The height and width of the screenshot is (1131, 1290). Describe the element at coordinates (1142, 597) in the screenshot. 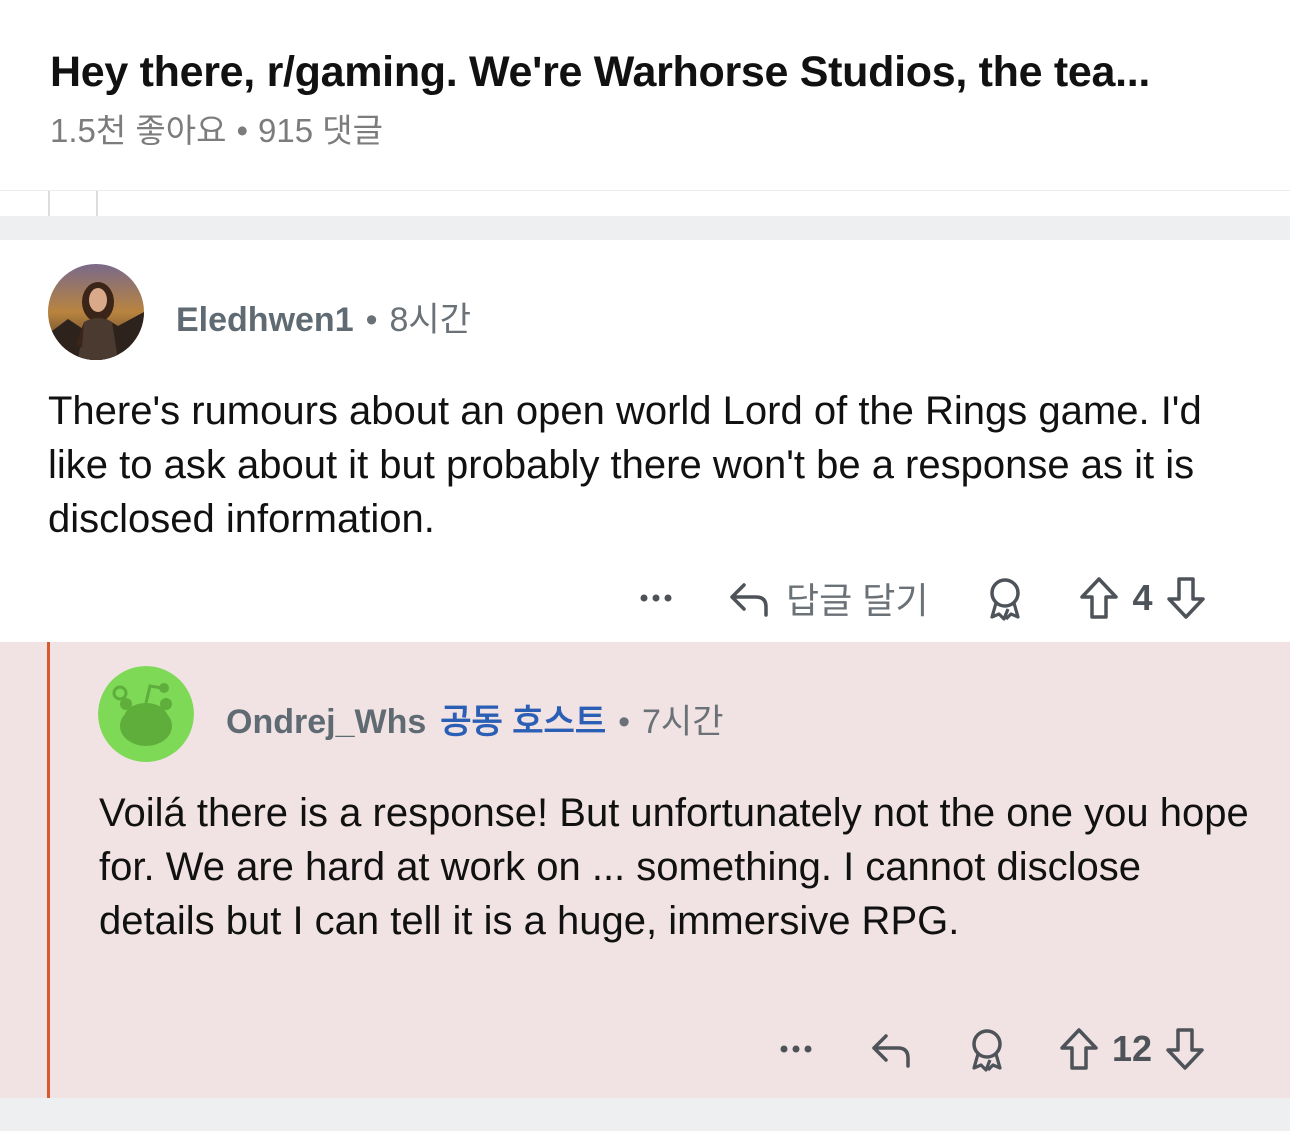

I see `vote-score: 4` at that location.